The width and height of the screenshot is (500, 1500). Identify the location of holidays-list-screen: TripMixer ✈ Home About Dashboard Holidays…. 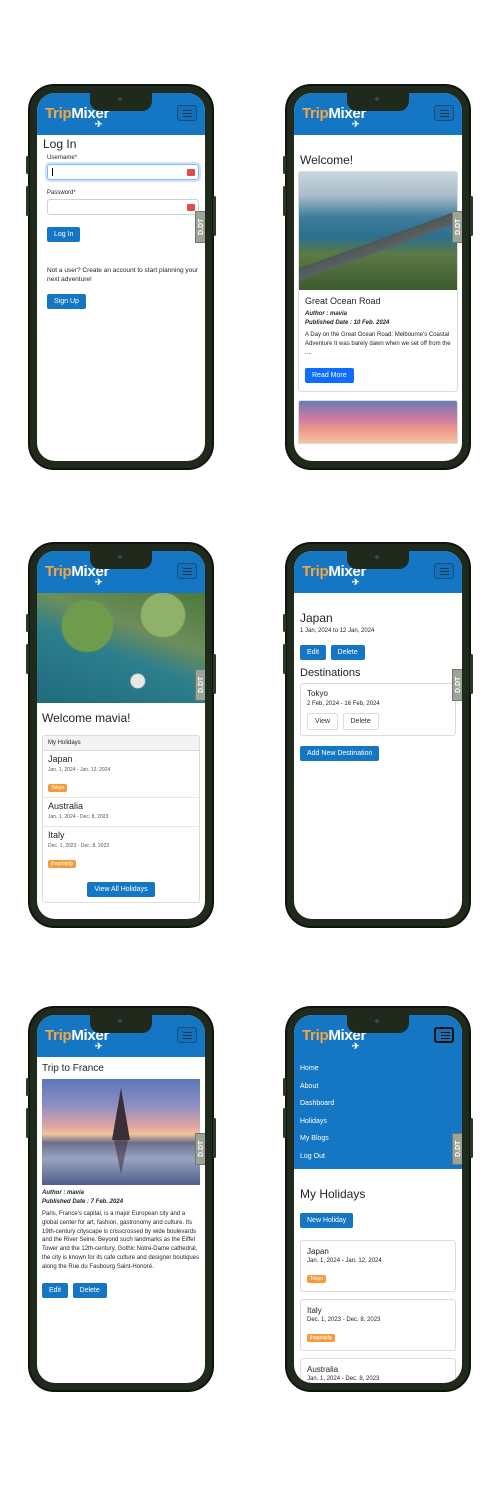
(378, 1199).